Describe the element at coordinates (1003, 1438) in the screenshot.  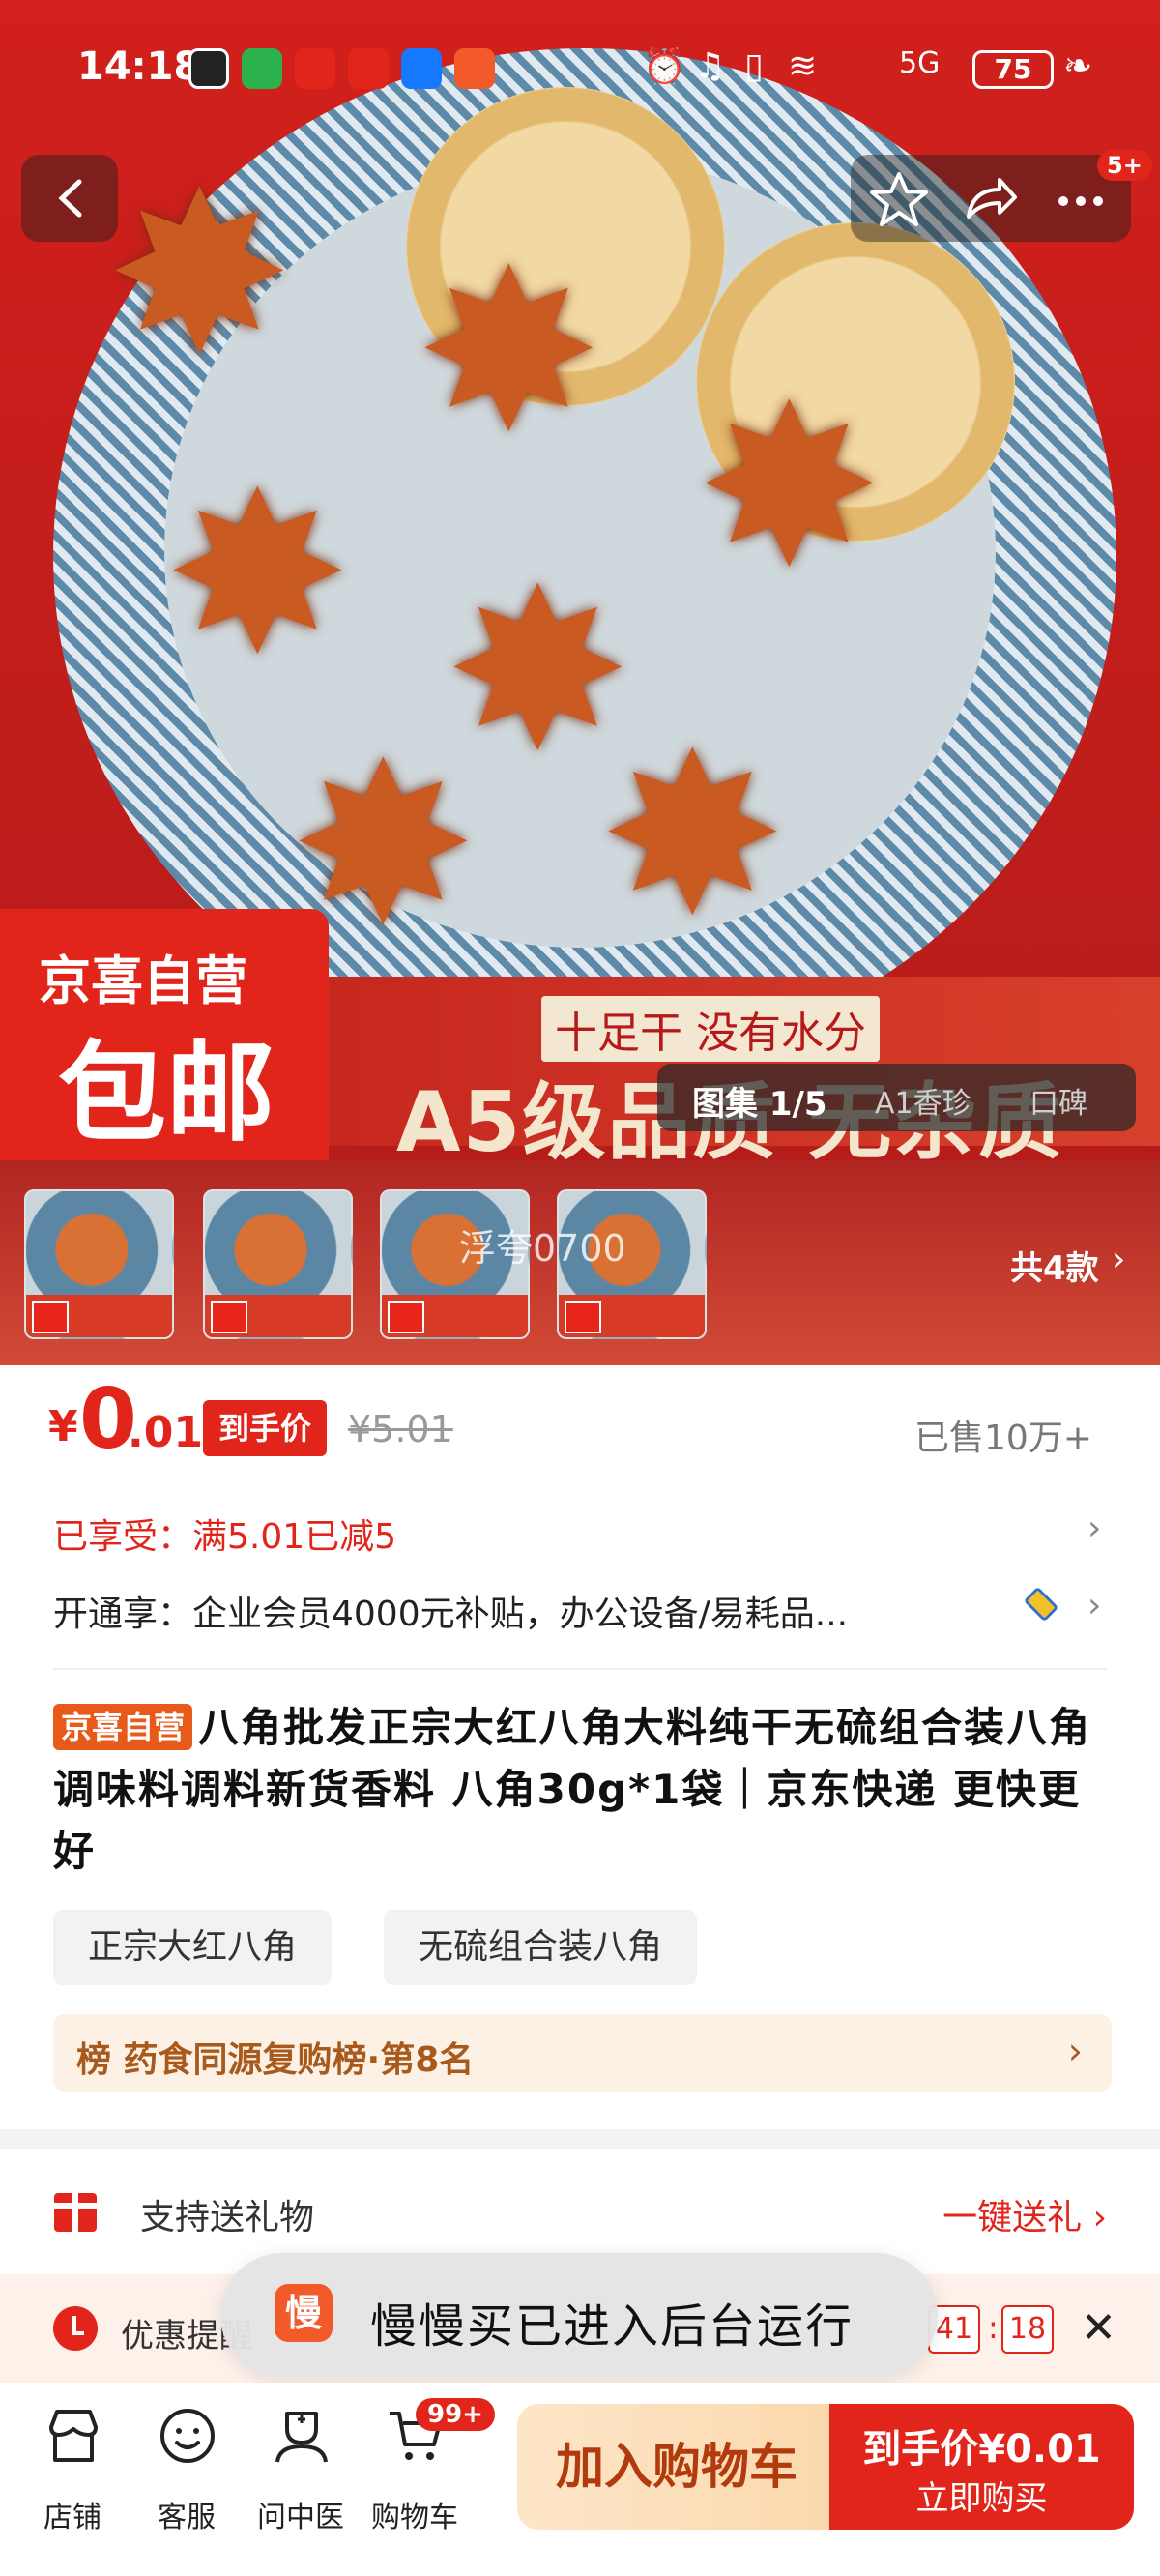
I see `sold-count: 已售10万+` at that location.